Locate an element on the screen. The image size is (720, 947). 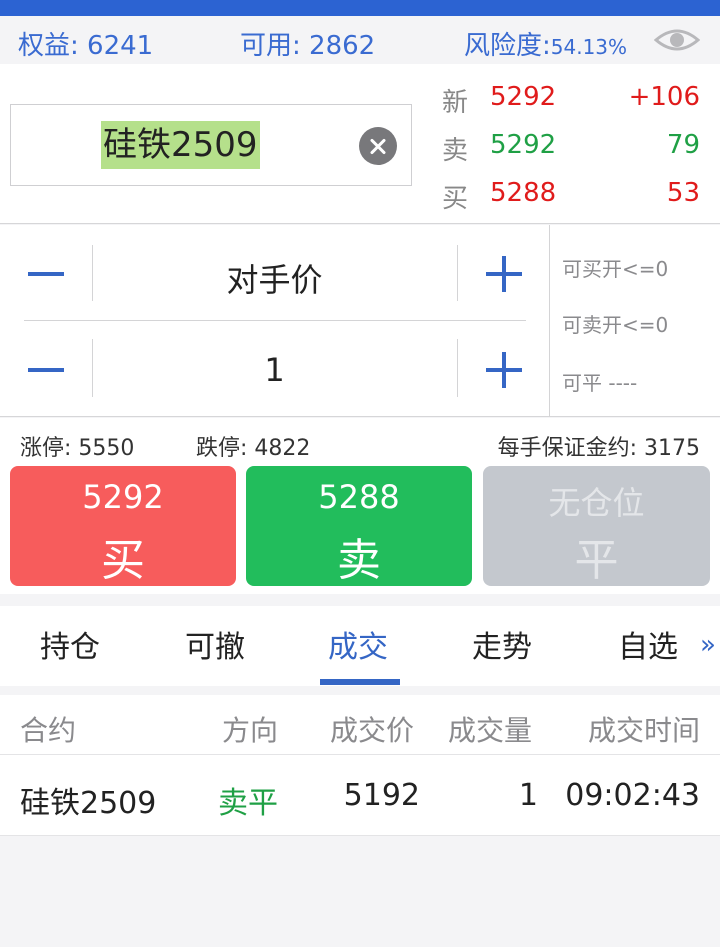
price-plus-button is located at coordinates (504, 274).